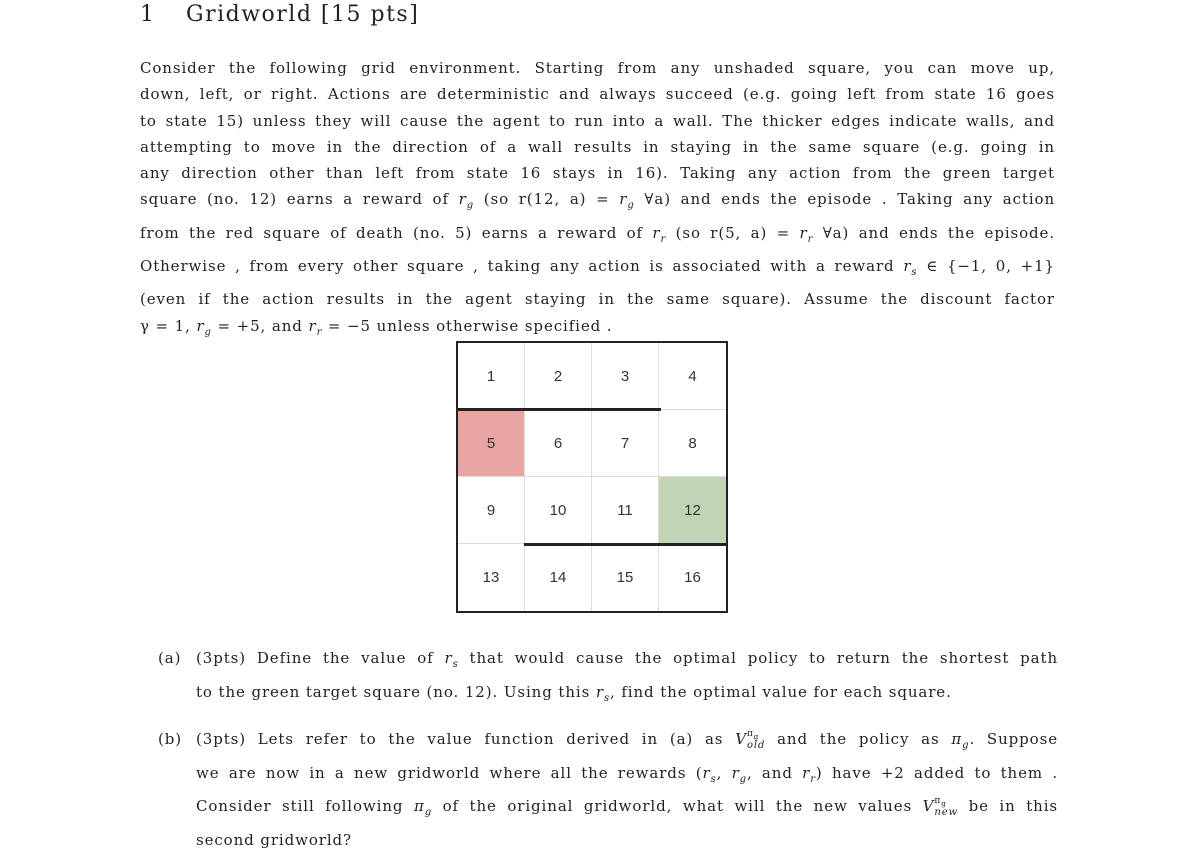  Describe the element at coordinates (625, 443) in the screenshot. I see `grid-cell: 7` at that location.